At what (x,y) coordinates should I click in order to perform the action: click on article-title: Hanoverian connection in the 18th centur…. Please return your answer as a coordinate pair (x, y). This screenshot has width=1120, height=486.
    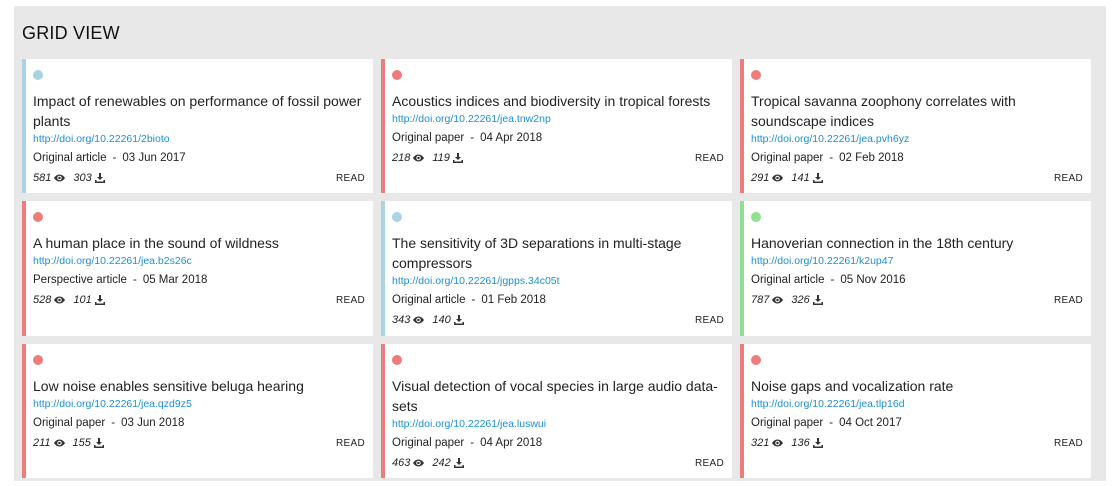
    Looking at the image, I should click on (917, 243).